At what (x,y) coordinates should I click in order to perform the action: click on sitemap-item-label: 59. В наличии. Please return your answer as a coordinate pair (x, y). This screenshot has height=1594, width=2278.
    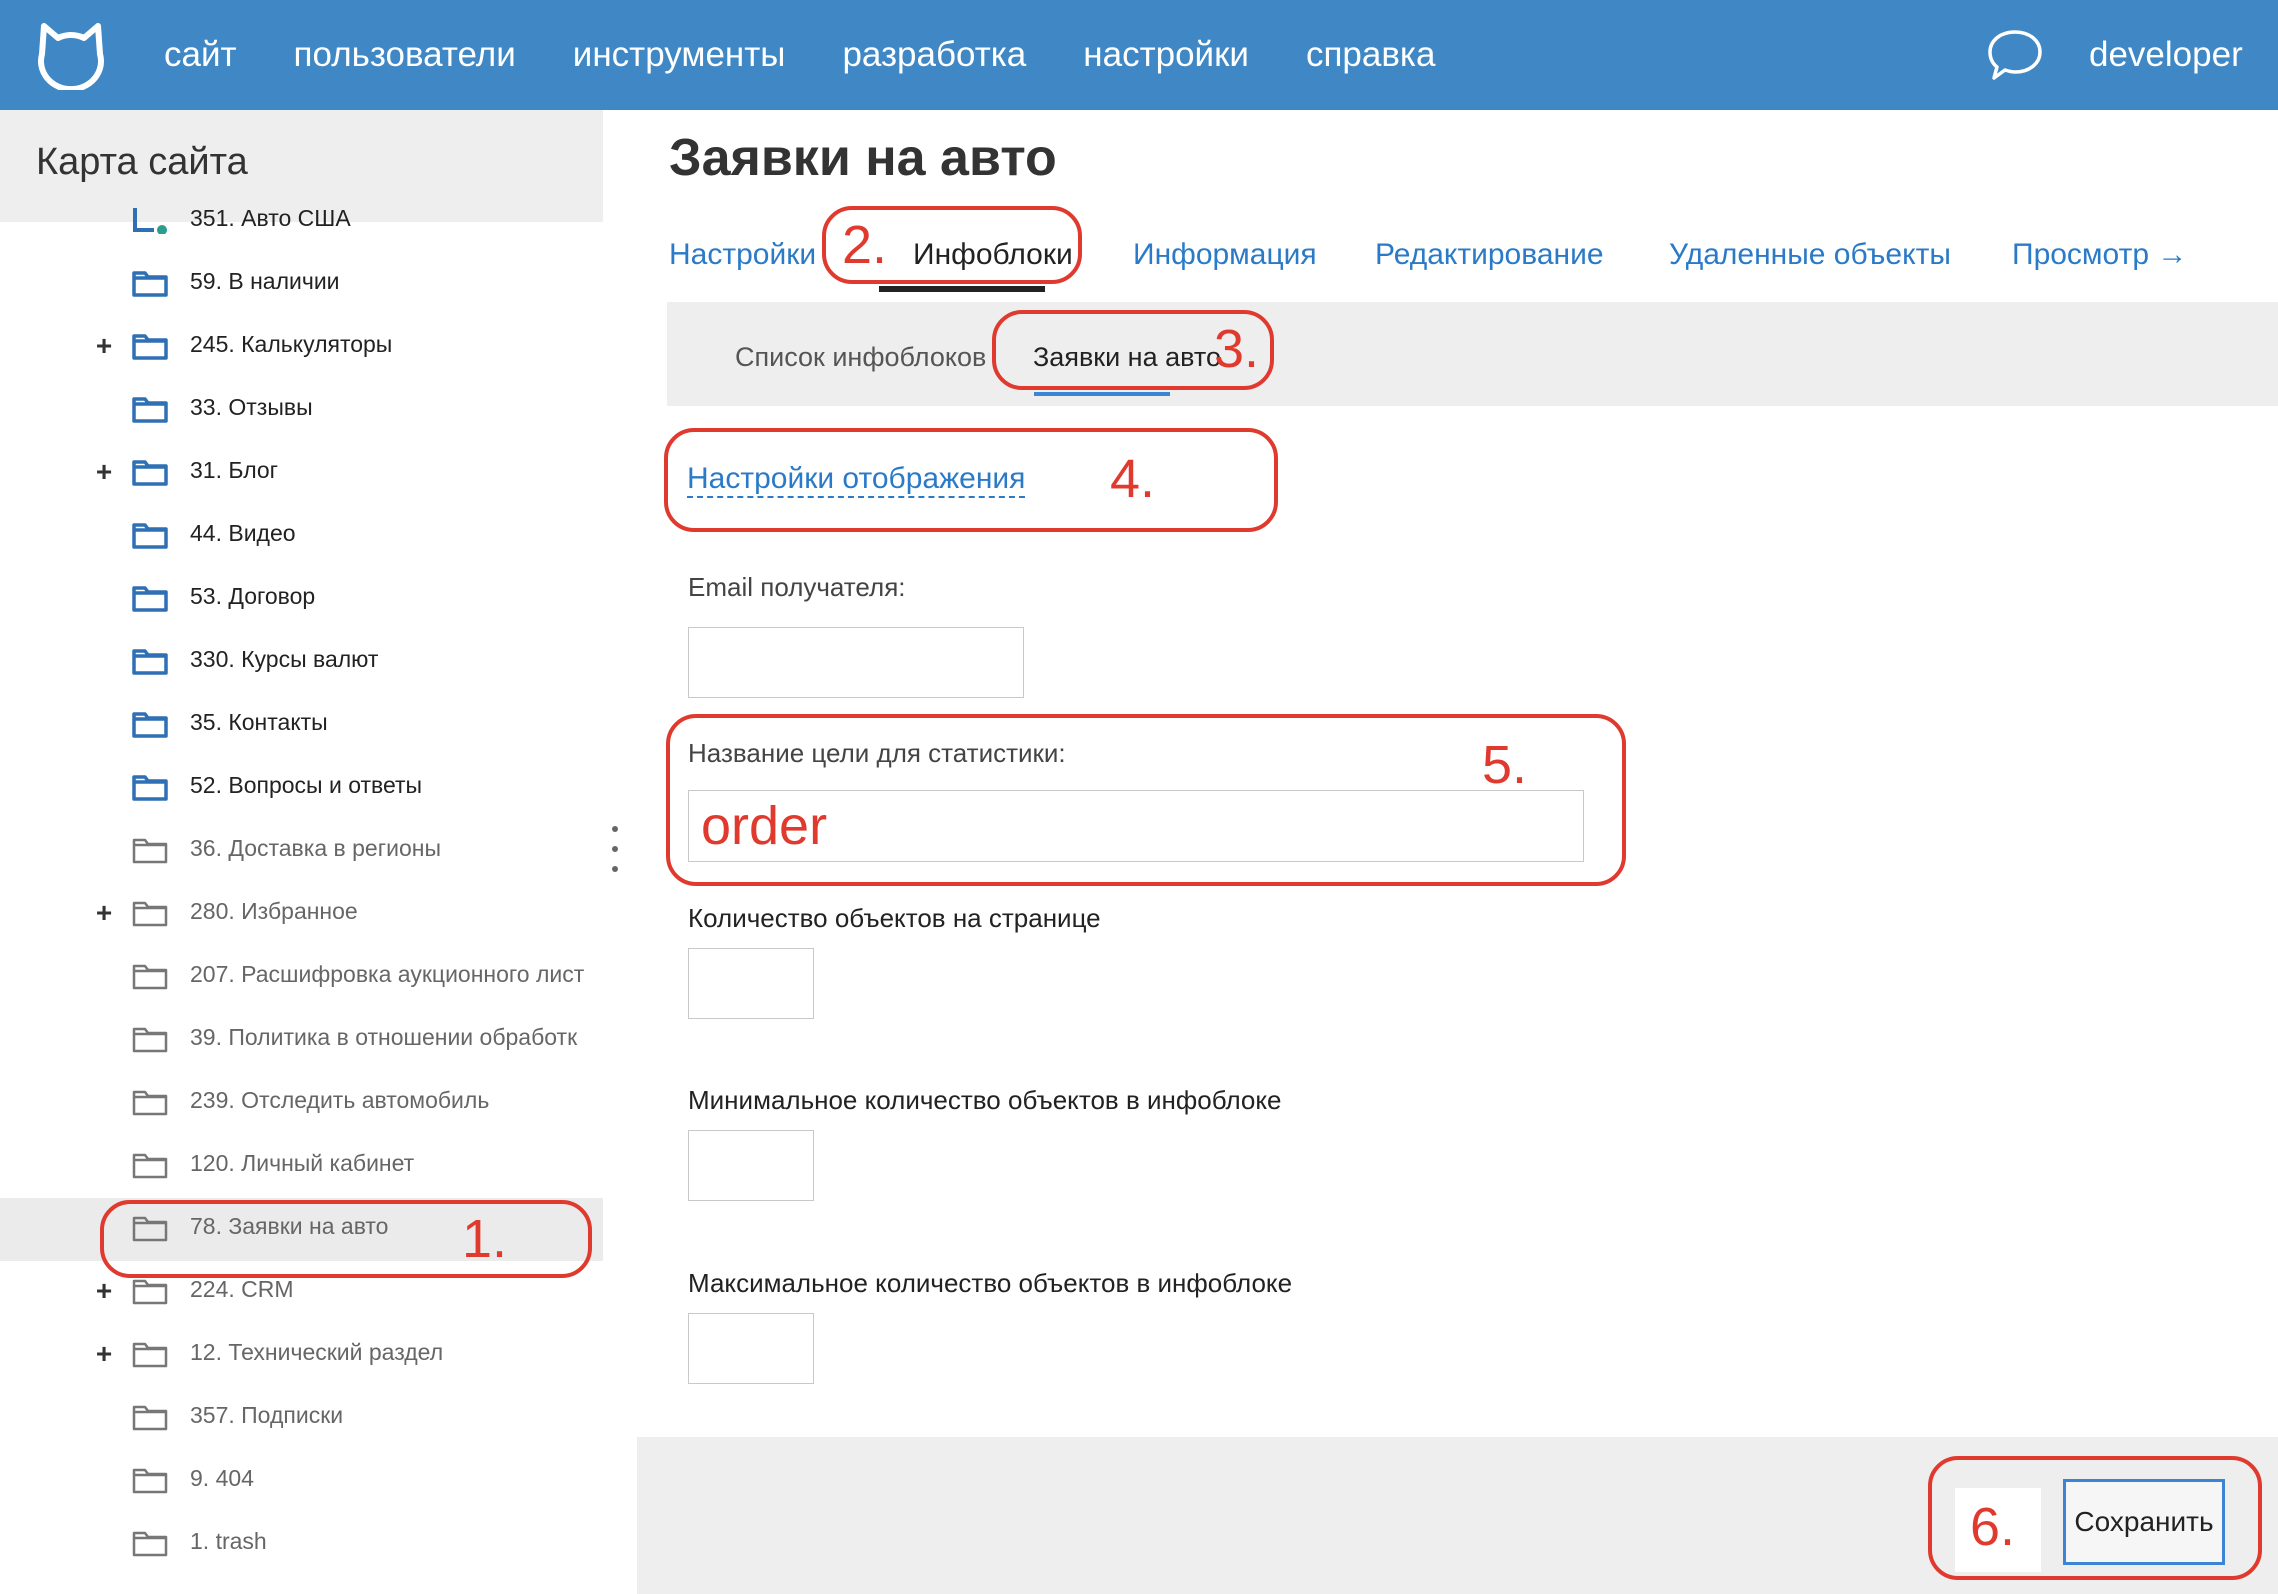
    Looking at the image, I should click on (265, 281).